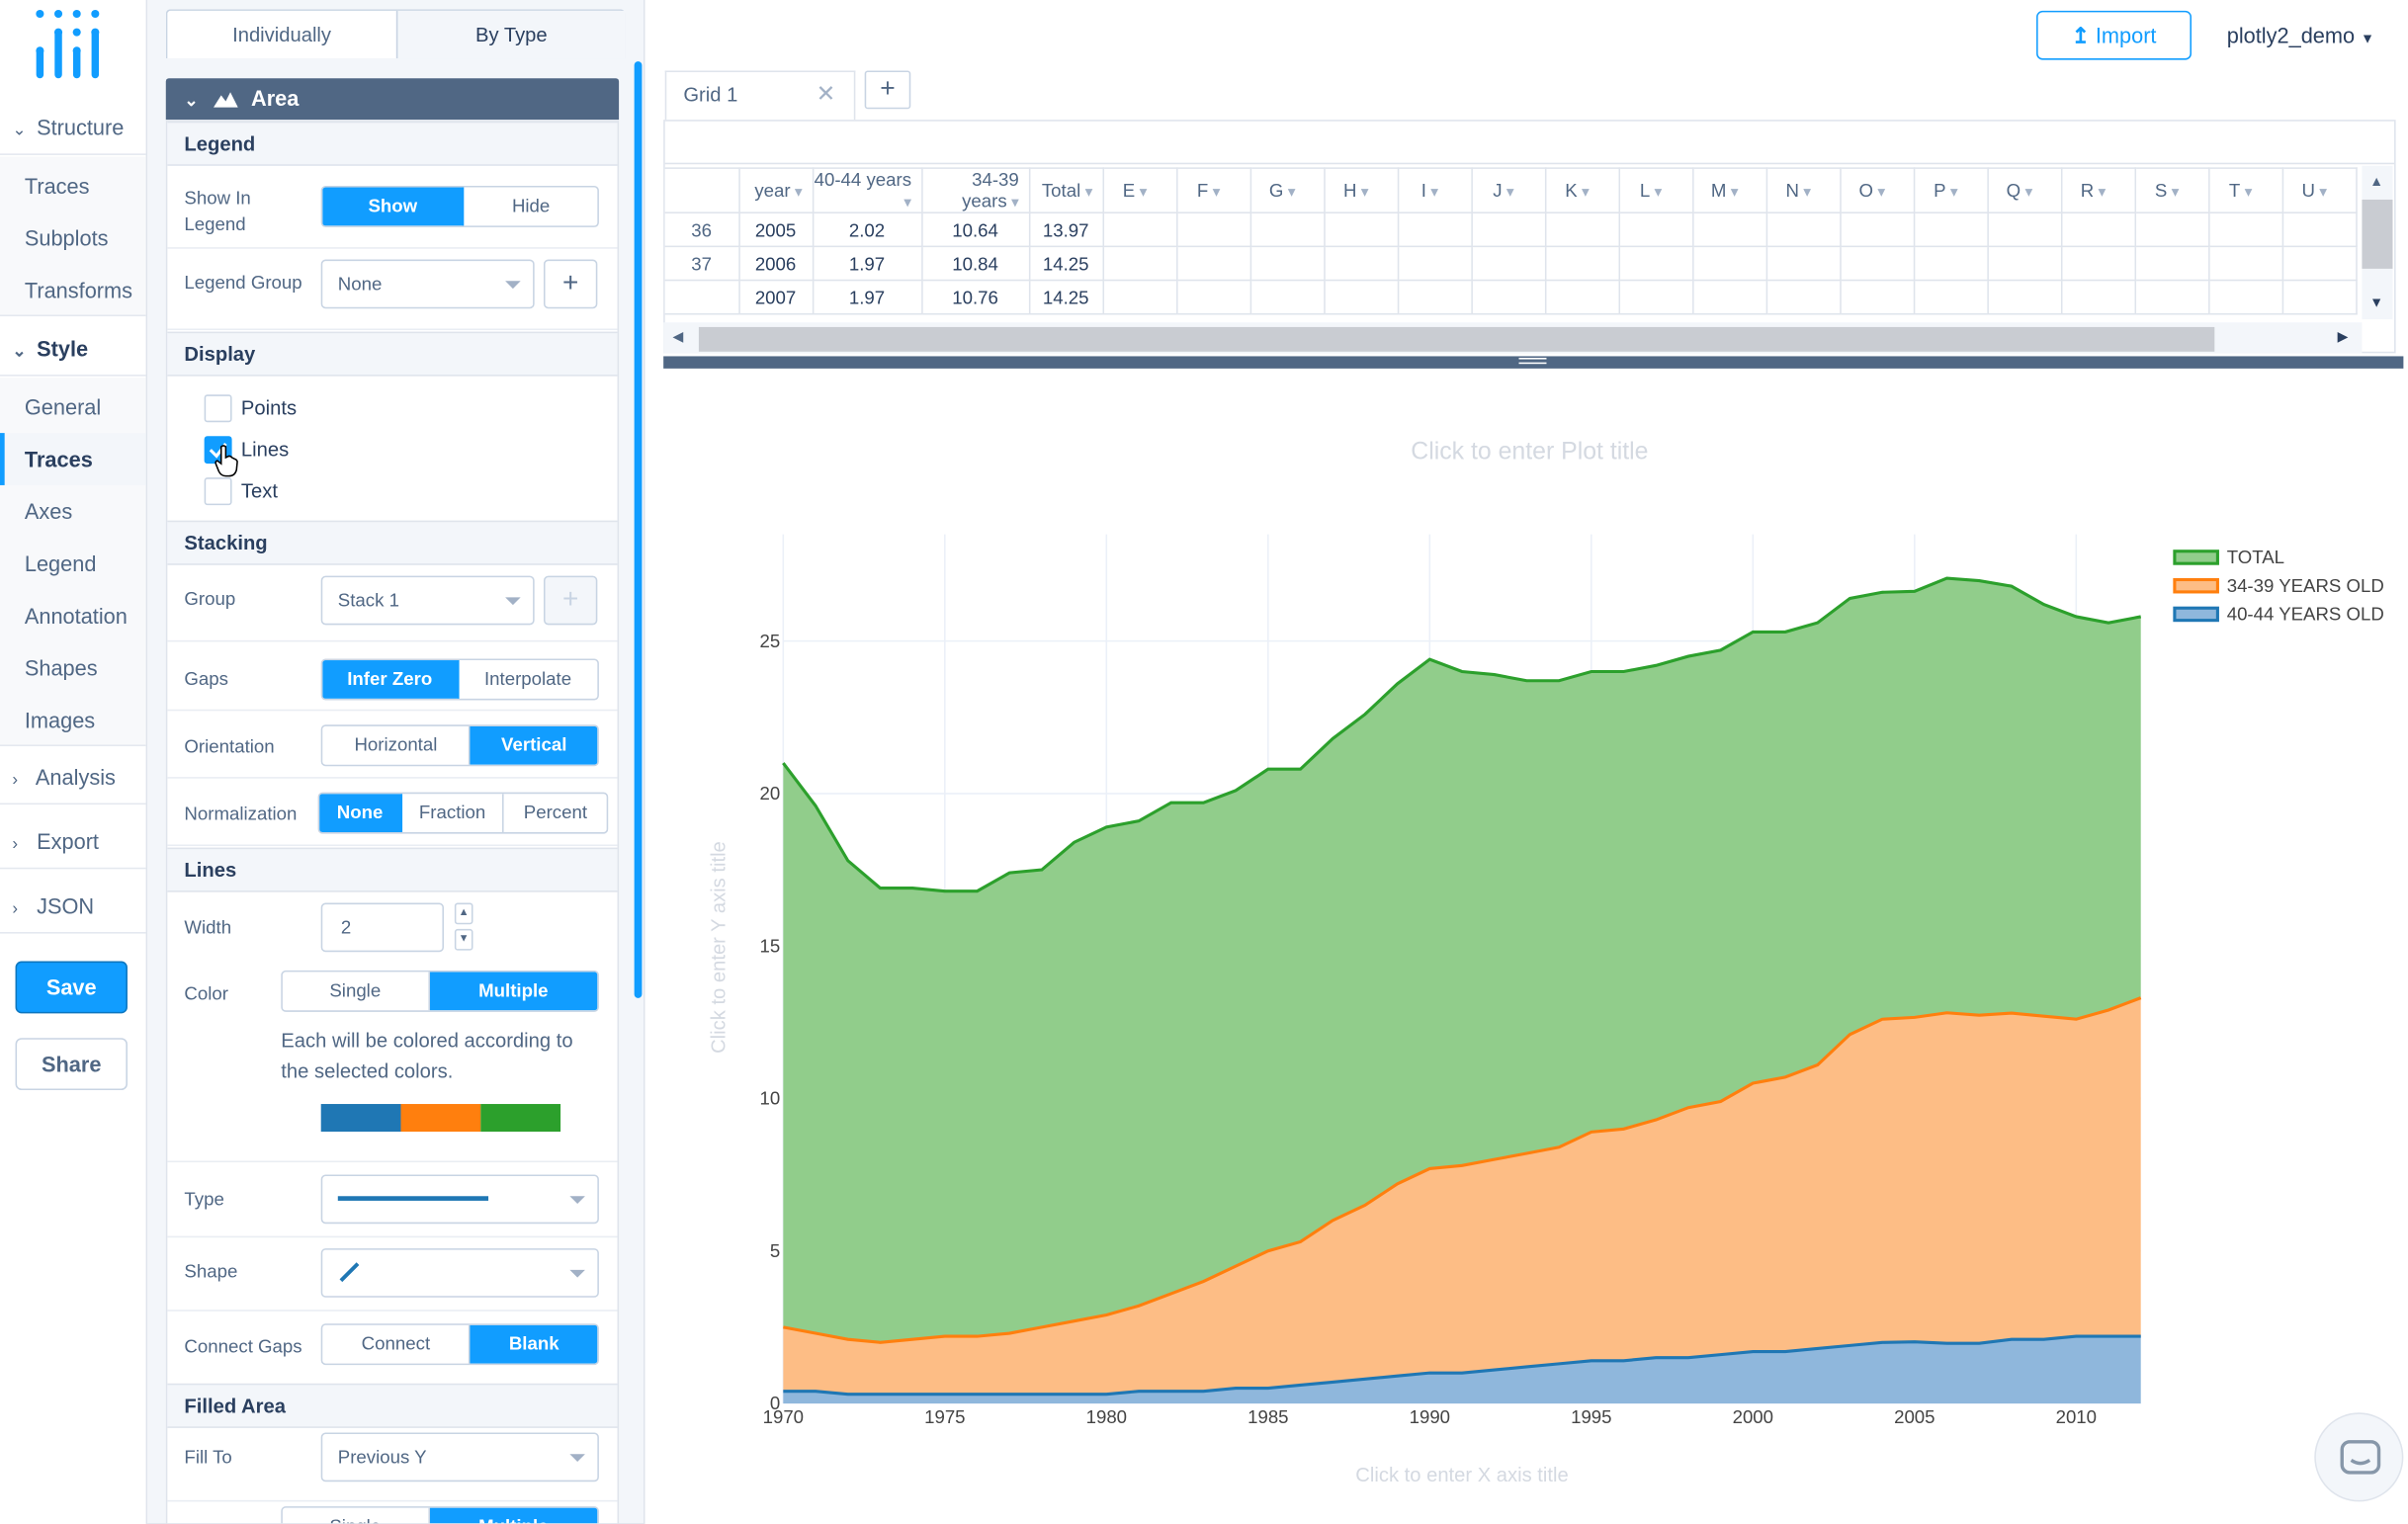 Image resolution: width=2408 pixels, height=1524 pixels. What do you see at coordinates (514, 1515) in the screenshot?
I see `fill-multiple-option: Multiple` at bounding box center [514, 1515].